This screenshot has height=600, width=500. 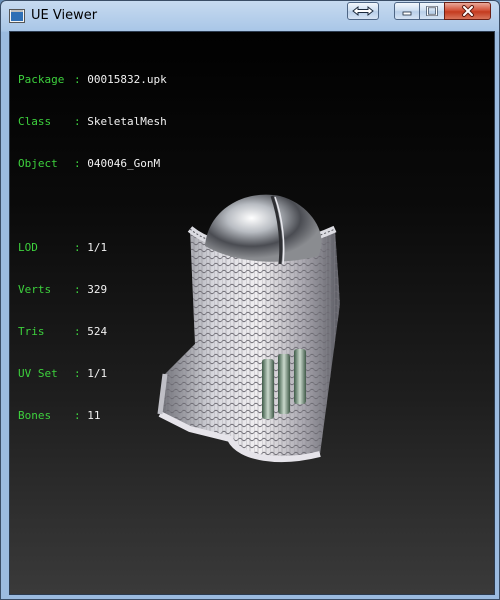 What do you see at coordinates (17, 16) in the screenshot?
I see `ue-viewer-icon` at bounding box center [17, 16].